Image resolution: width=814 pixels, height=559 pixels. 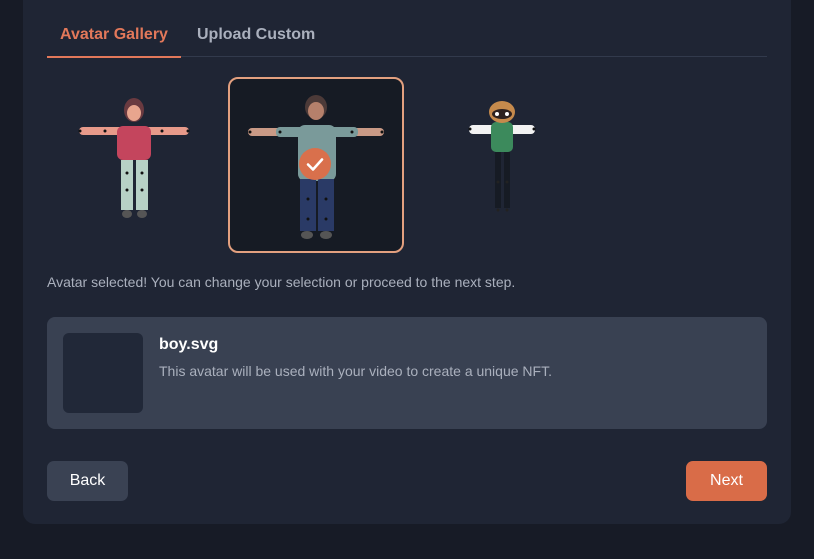 What do you see at coordinates (189, 344) in the screenshot?
I see `selected-file-name: boy.svg` at bounding box center [189, 344].